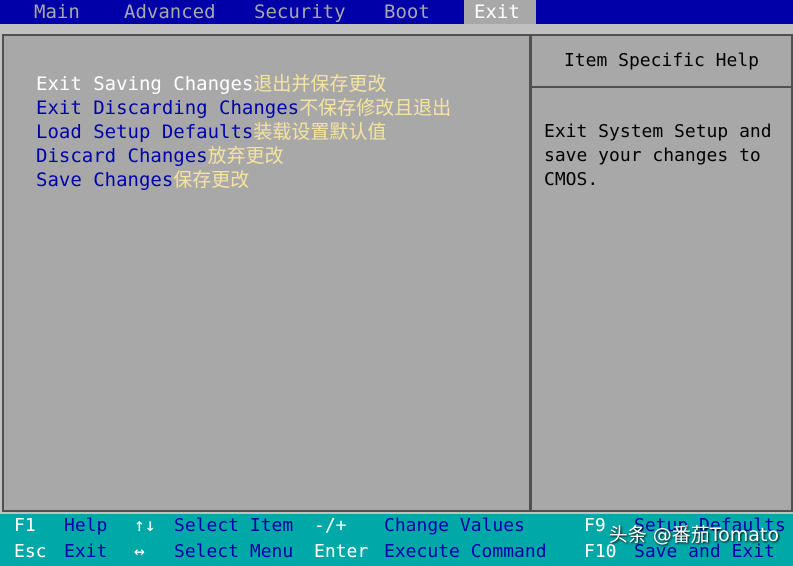 The image size is (793, 566). I want to click on menu-item-exit-discarding-changes: Exit Discarding Changes不保存修改且退出, so click(243, 108).